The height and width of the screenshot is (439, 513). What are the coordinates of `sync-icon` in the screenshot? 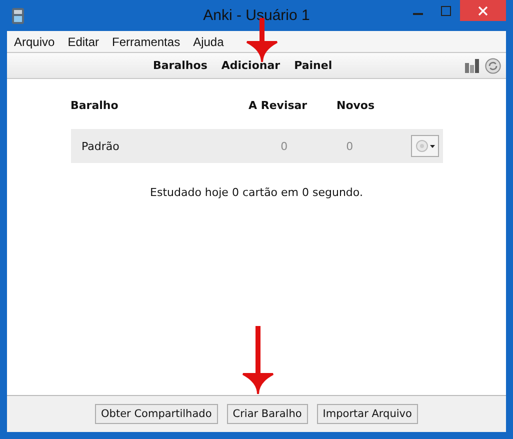 It's located at (493, 66).